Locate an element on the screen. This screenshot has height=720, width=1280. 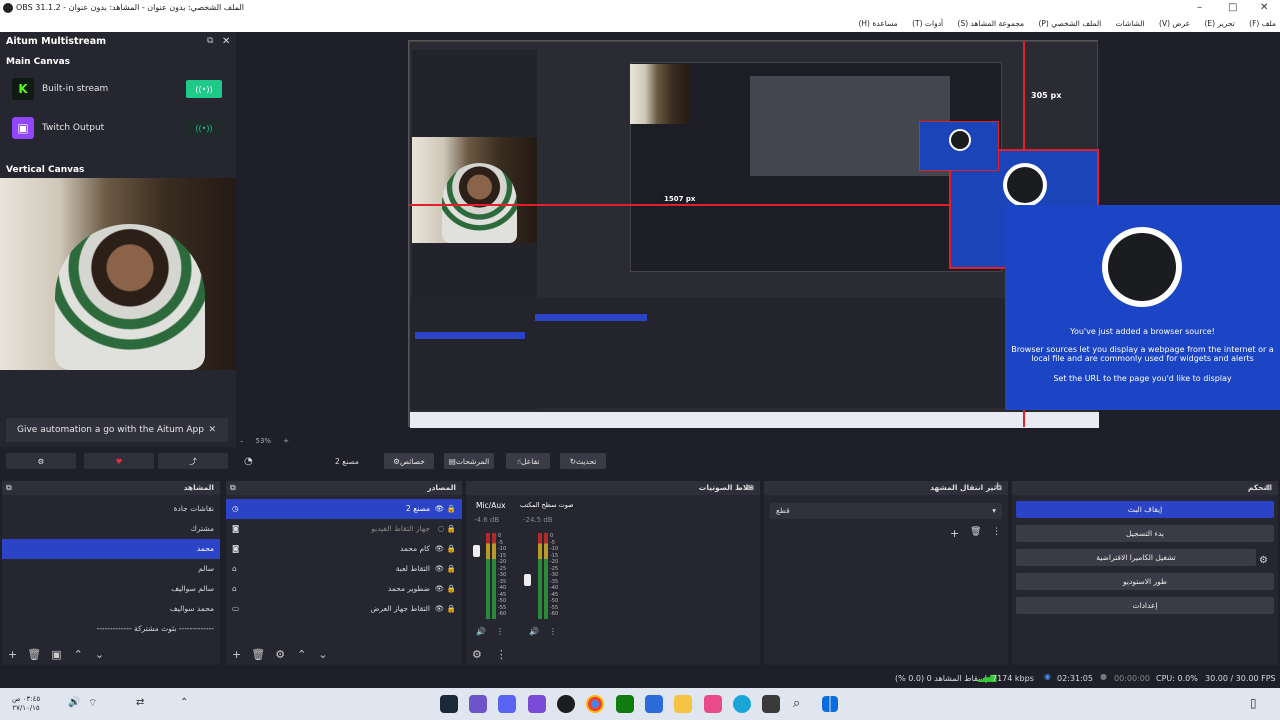
start-recording-button: بدء التسجيل is located at coordinates (1145, 533).